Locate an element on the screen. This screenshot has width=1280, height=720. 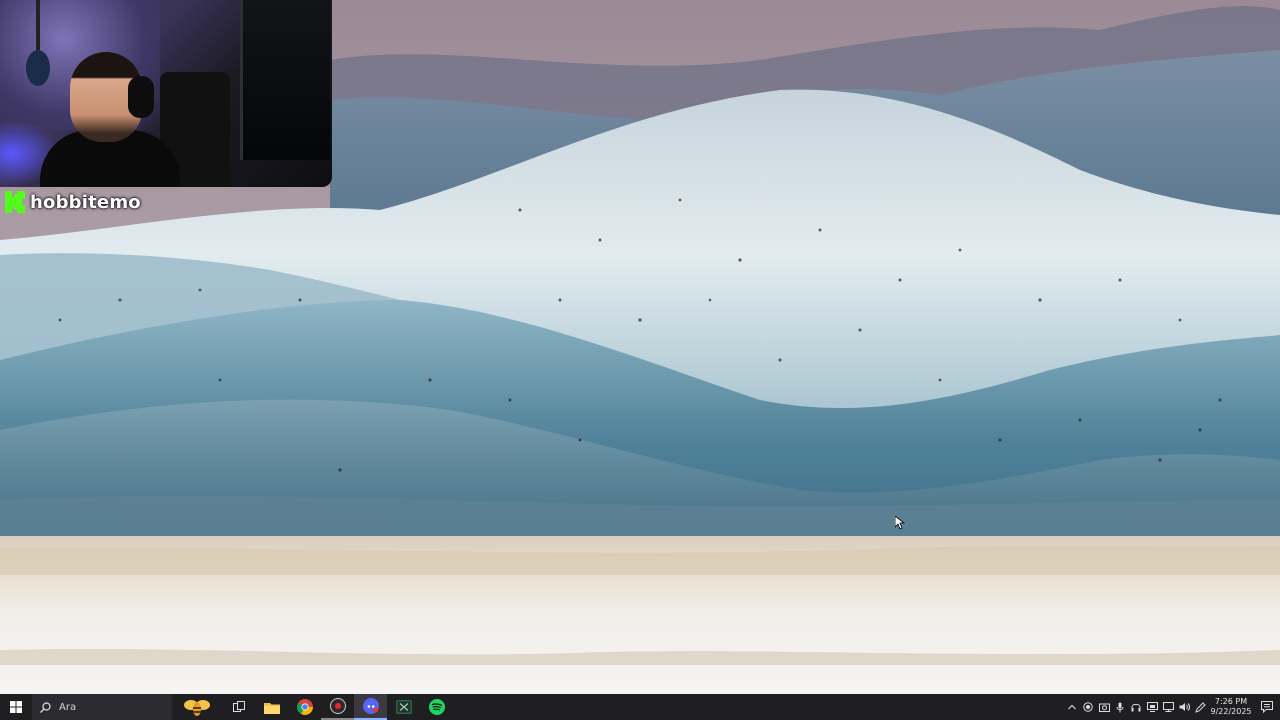
notification-center-button is located at coordinates (1267, 707).